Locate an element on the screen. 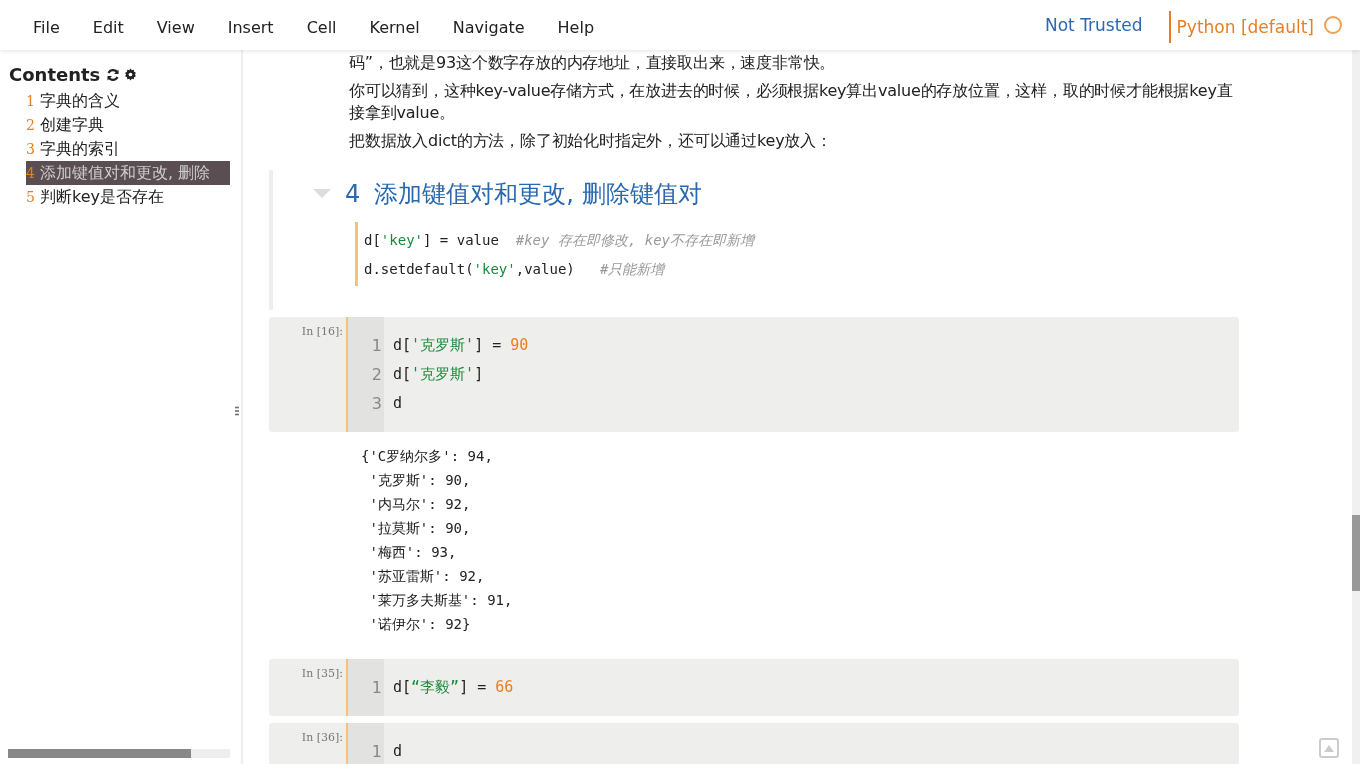 The height and width of the screenshot is (764, 1360). toc-item: 5 判断key是否存在 is located at coordinates (128, 197).